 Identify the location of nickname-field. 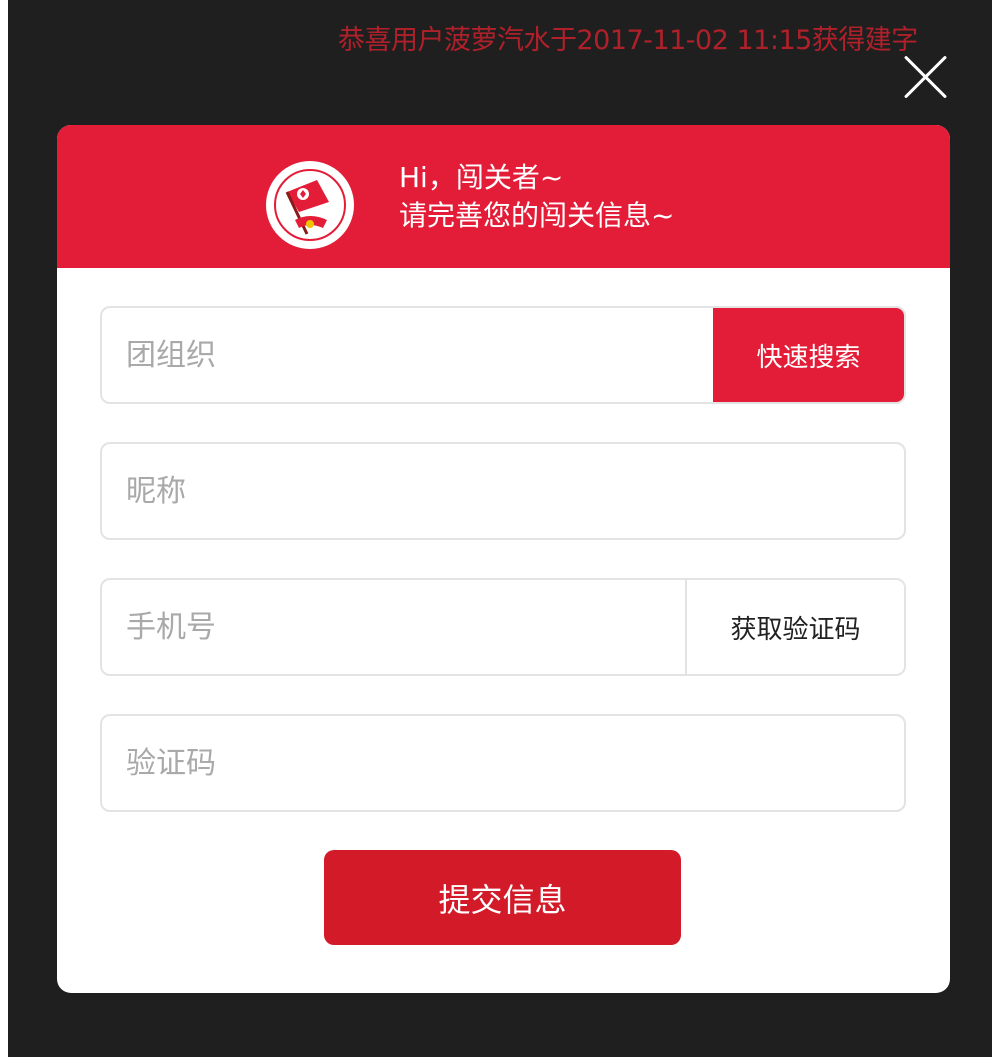
(503, 491).